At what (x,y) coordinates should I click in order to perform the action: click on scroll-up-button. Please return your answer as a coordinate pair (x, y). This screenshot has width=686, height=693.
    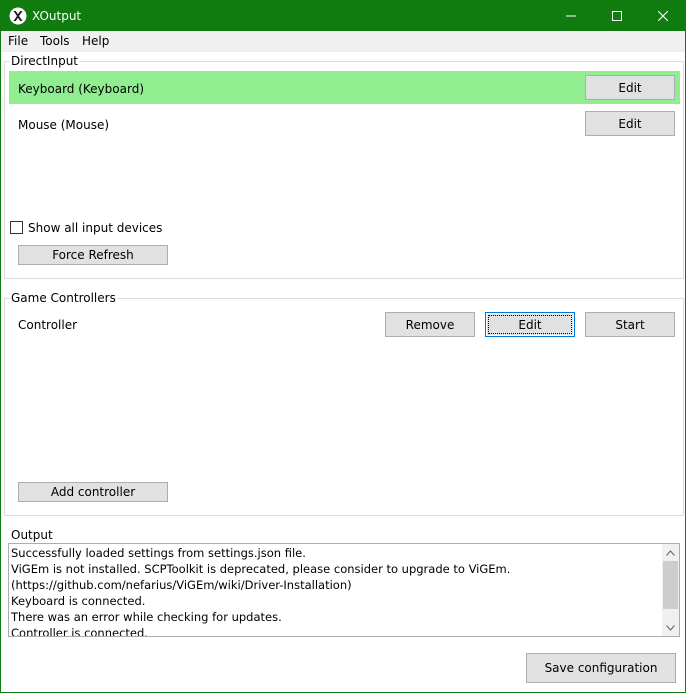
    Looking at the image, I should click on (670, 552).